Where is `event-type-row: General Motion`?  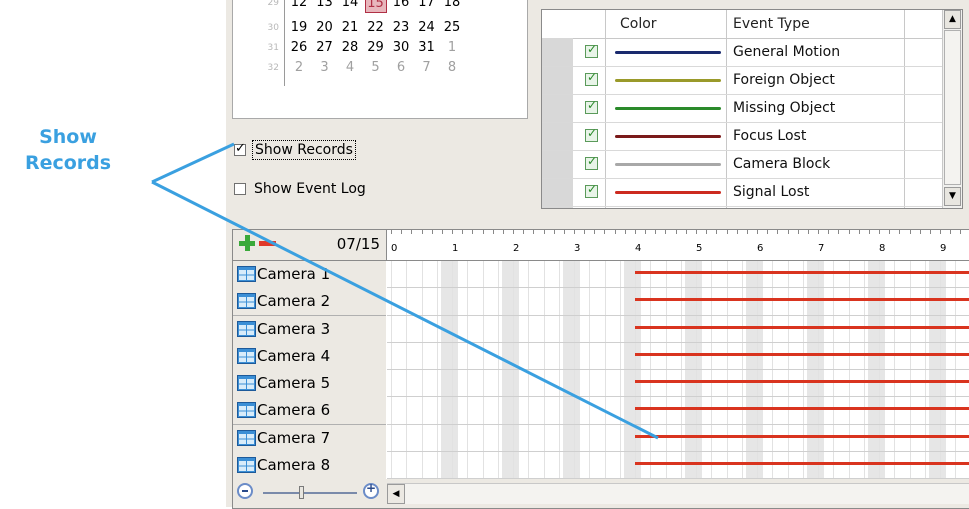
event-type-row: General Motion is located at coordinates (742, 53).